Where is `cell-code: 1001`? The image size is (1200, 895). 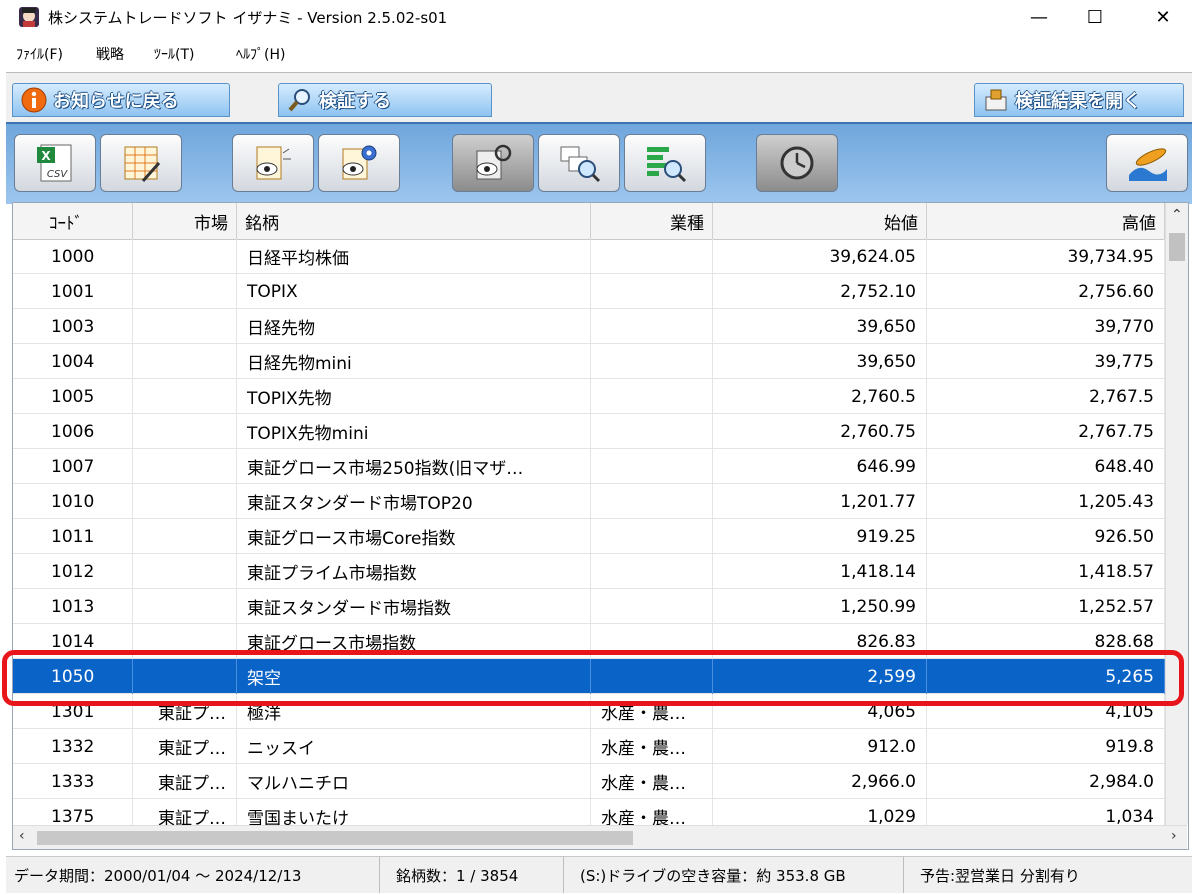
cell-code: 1001 is located at coordinates (73, 291).